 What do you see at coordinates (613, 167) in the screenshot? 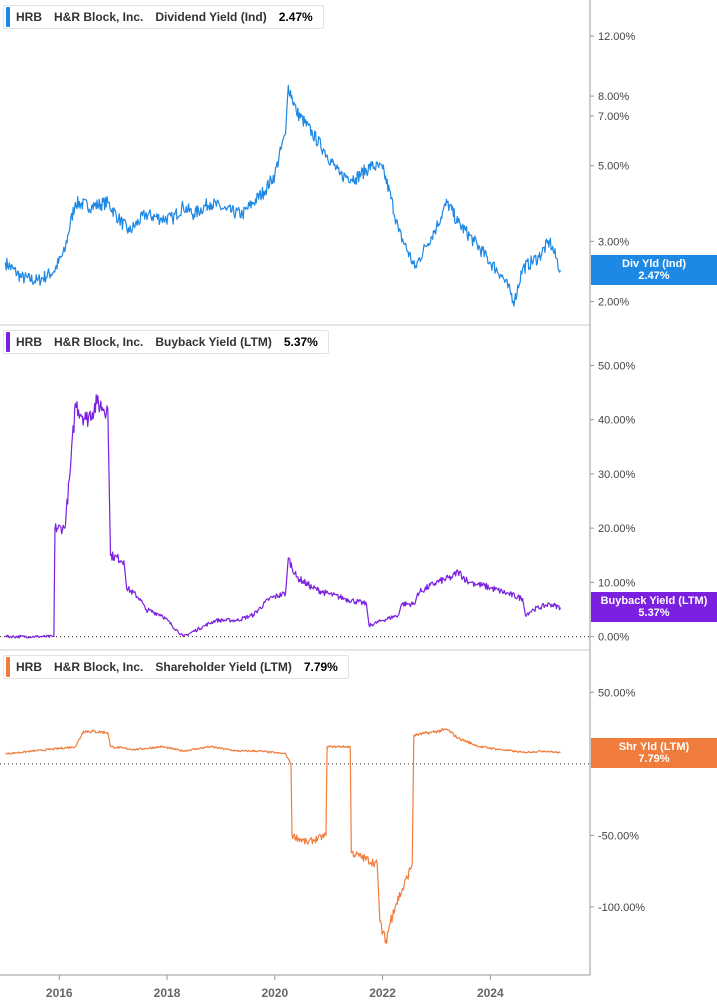
I see `y-tick-label: 5.00%` at bounding box center [613, 167].